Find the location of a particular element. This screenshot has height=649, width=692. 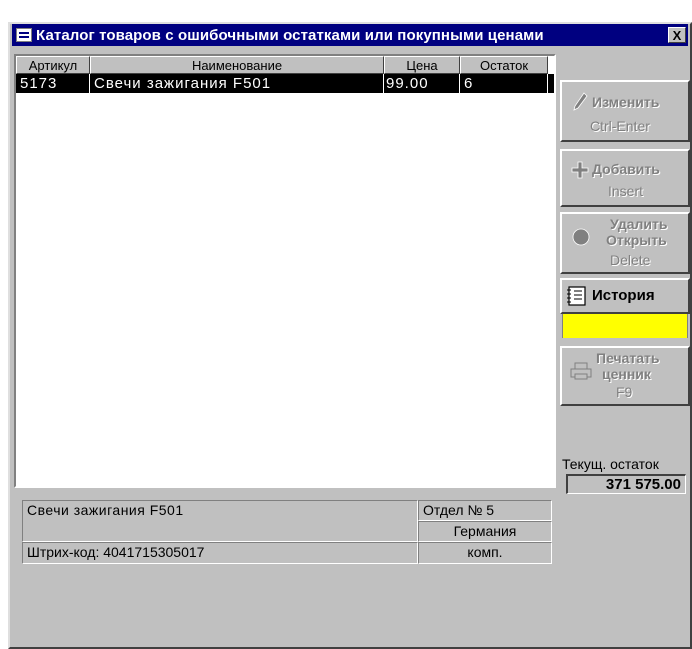

app-icon is located at coordinates (24, 35).